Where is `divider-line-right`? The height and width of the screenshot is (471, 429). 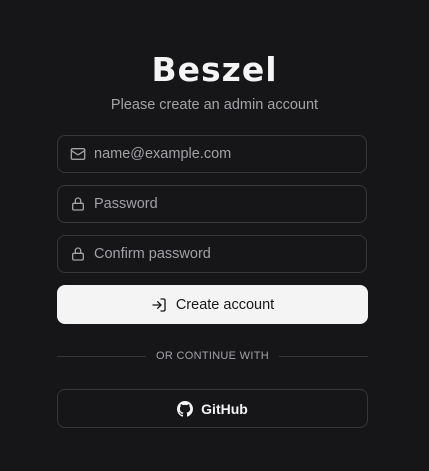
divider-line-right is located at coordinates (323, 356).